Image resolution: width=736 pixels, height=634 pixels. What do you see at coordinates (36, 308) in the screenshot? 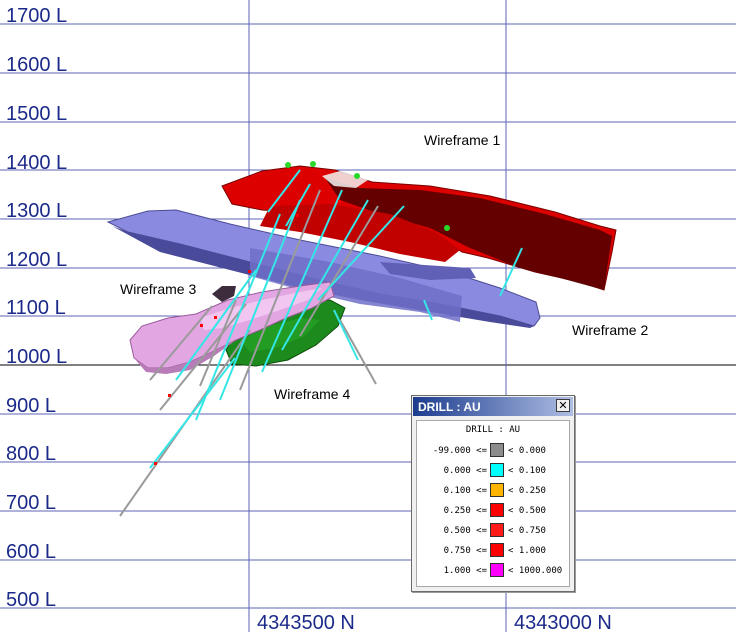
I see `level-label-1100: 1100 L` at bounding box center [36, 308].